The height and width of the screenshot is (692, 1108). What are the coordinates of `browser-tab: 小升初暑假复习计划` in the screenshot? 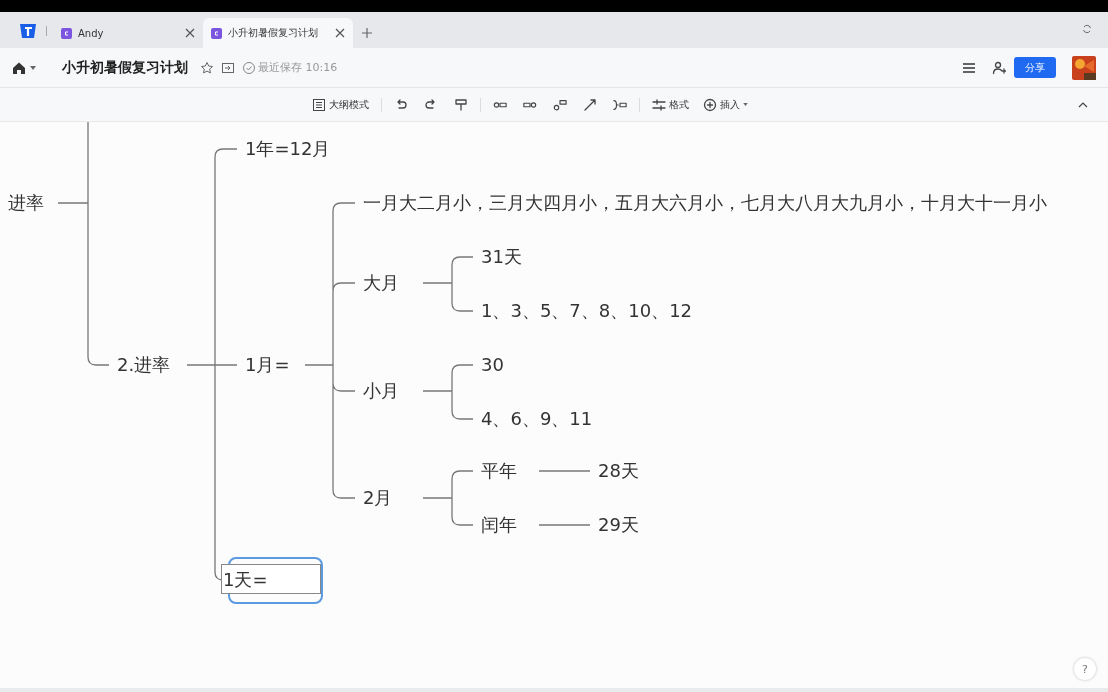 It's located at (278, 33).